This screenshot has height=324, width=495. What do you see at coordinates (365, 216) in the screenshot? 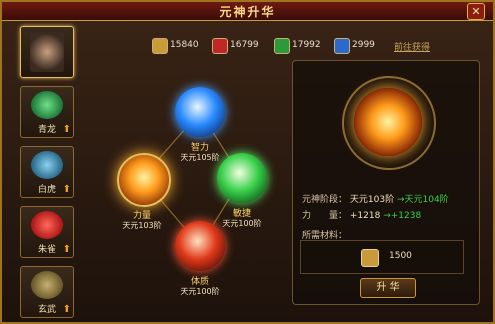
I see `power-value: +1218` at bounding box center [365, 216].